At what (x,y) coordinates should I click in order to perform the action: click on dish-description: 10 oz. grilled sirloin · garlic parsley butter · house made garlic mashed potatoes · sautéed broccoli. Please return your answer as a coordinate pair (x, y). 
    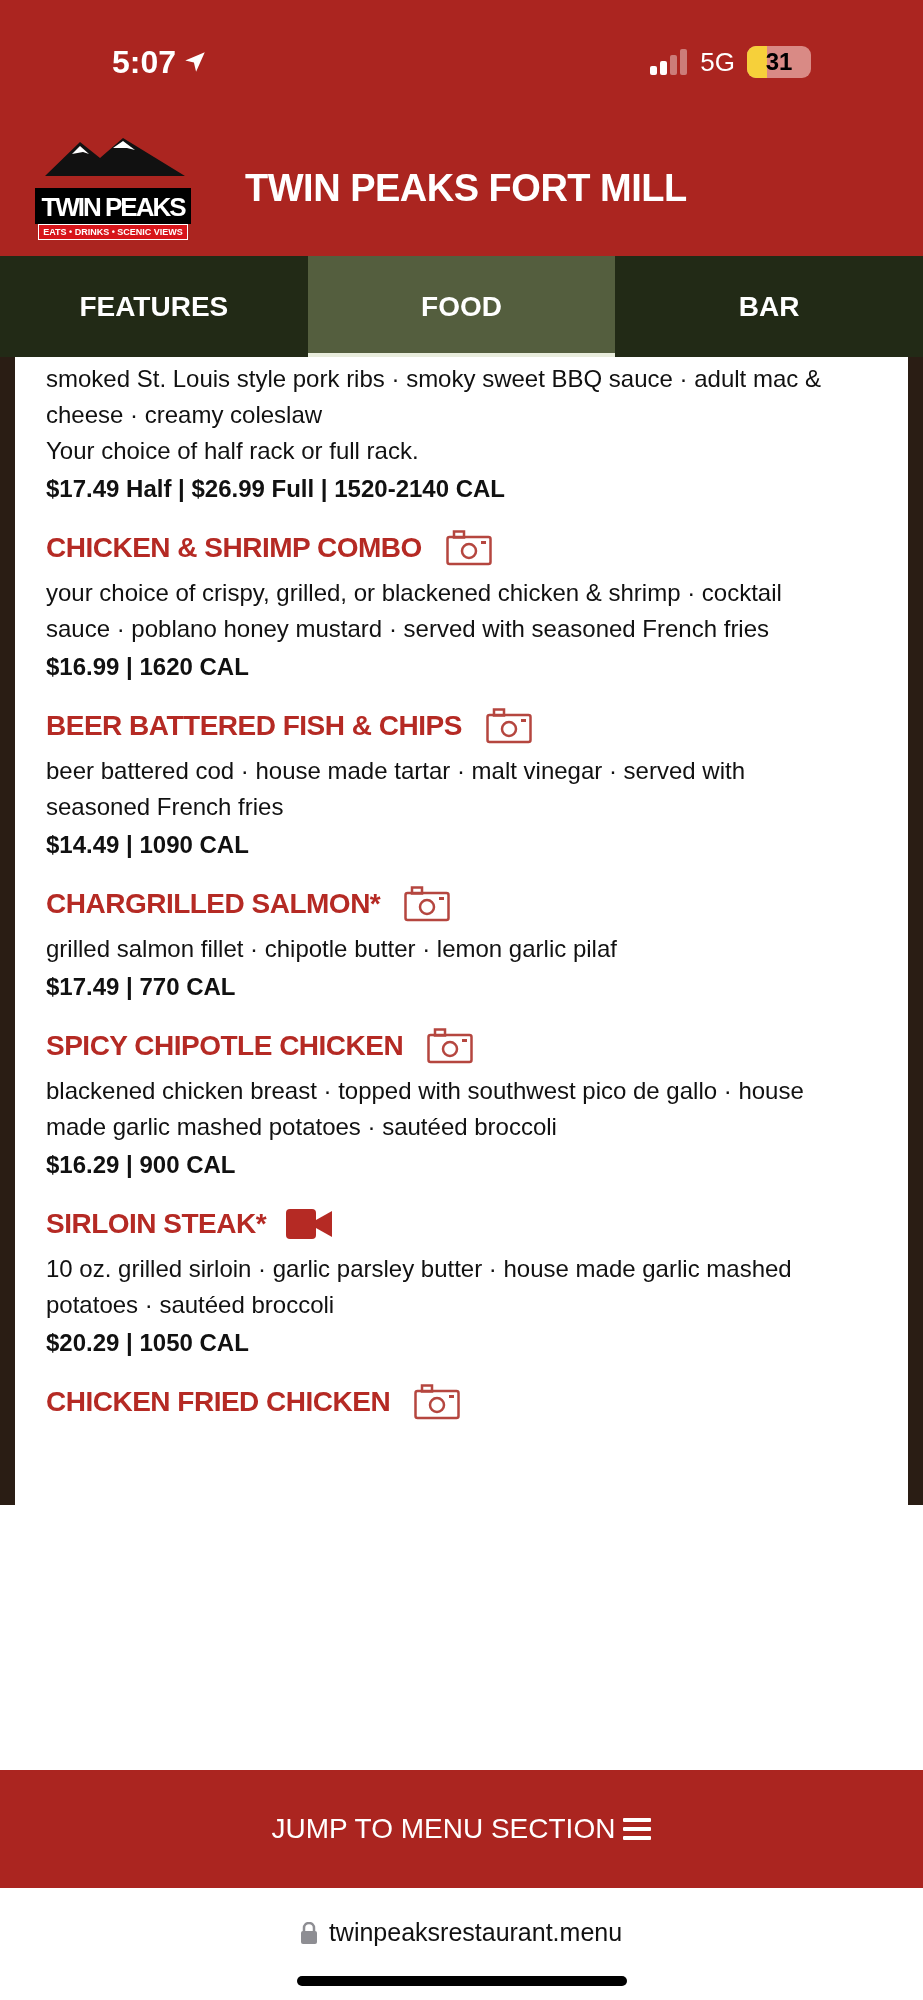
    Looking at the image, I should click on (419, 1287).